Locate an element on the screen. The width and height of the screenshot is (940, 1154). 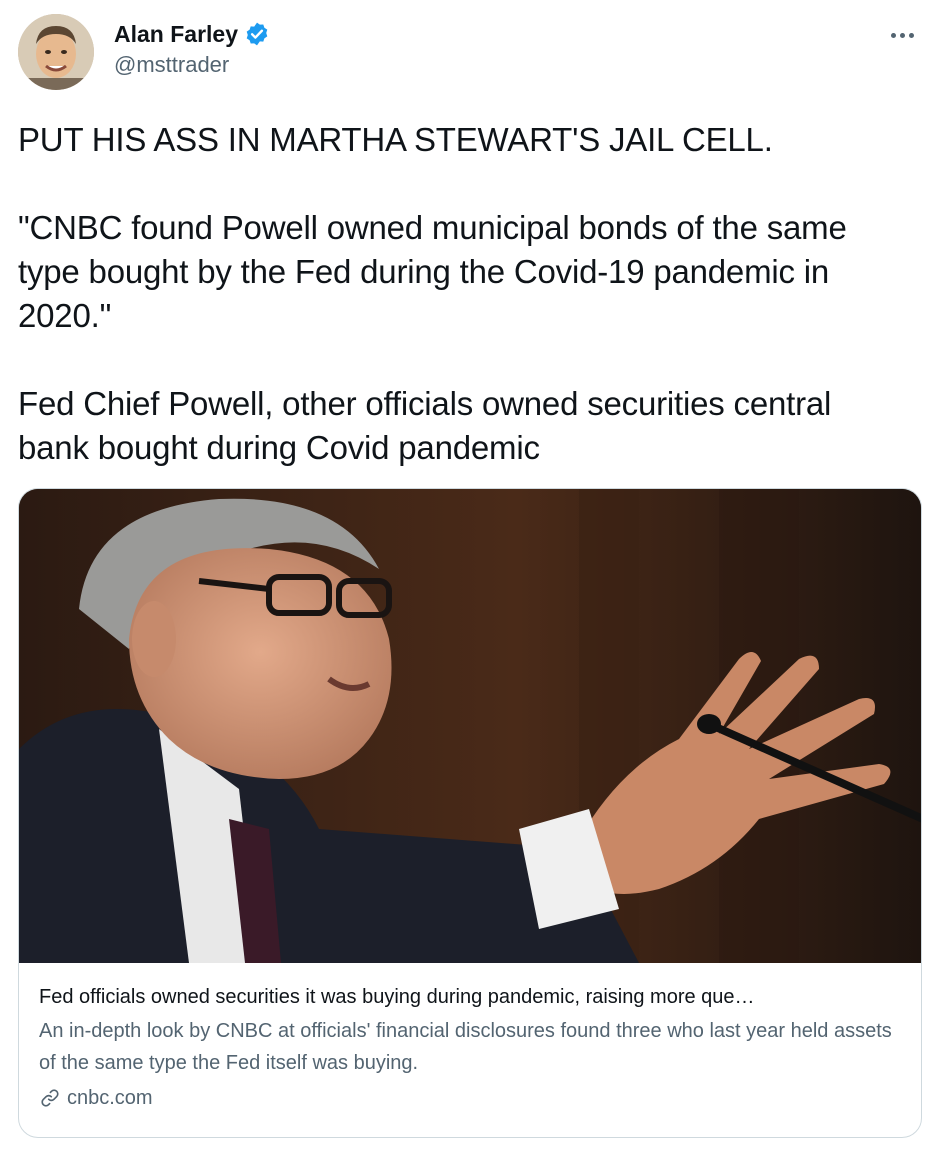
link-icon is located at coordinates (50, 1098).